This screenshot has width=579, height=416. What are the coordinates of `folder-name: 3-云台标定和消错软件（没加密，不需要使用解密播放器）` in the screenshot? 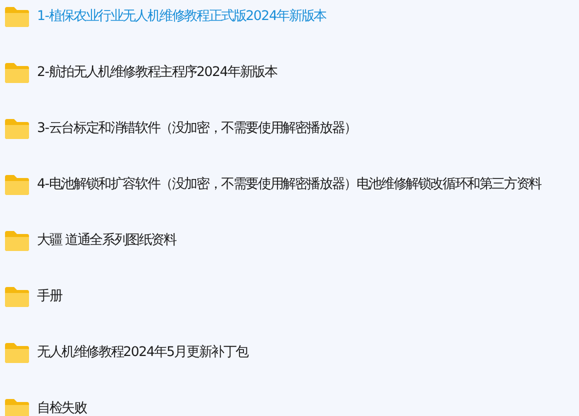 It's located at (196, 129).